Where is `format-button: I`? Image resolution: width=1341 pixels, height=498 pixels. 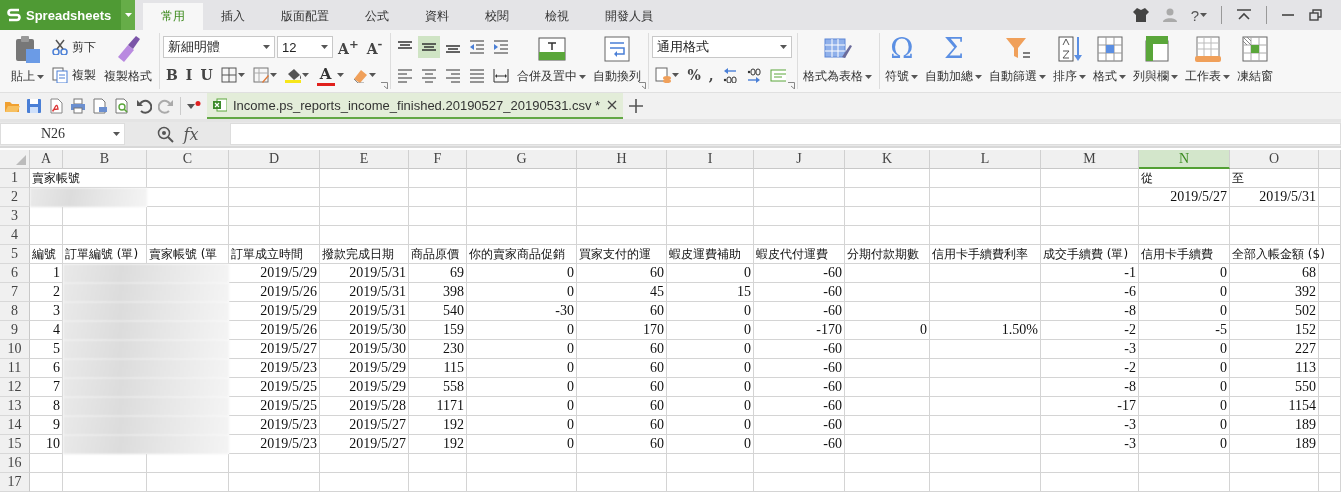
format-button: I is located at coordinates (189, 75).